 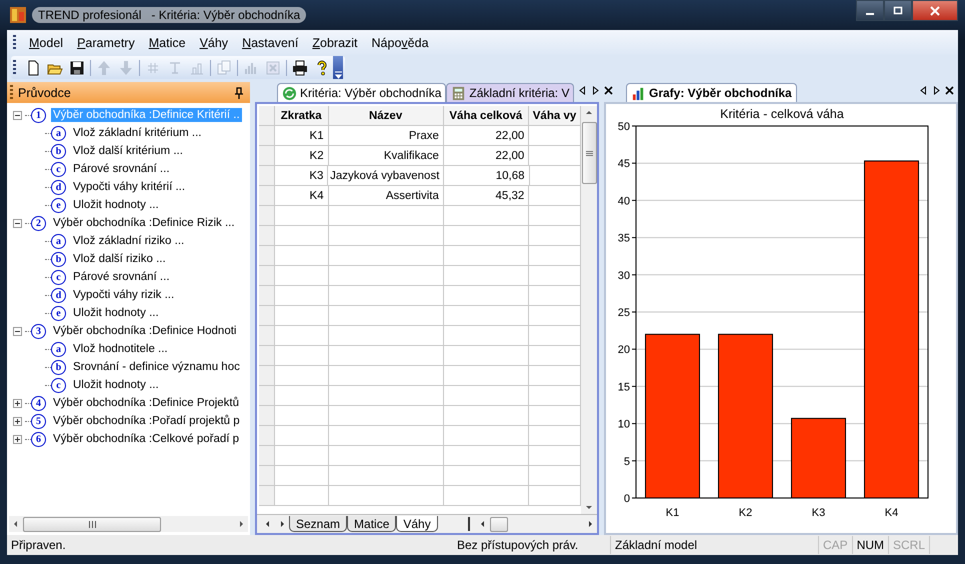 I want to click on document-tab: Grafy: Výběr obchodníka, so click(x=711, y=92).